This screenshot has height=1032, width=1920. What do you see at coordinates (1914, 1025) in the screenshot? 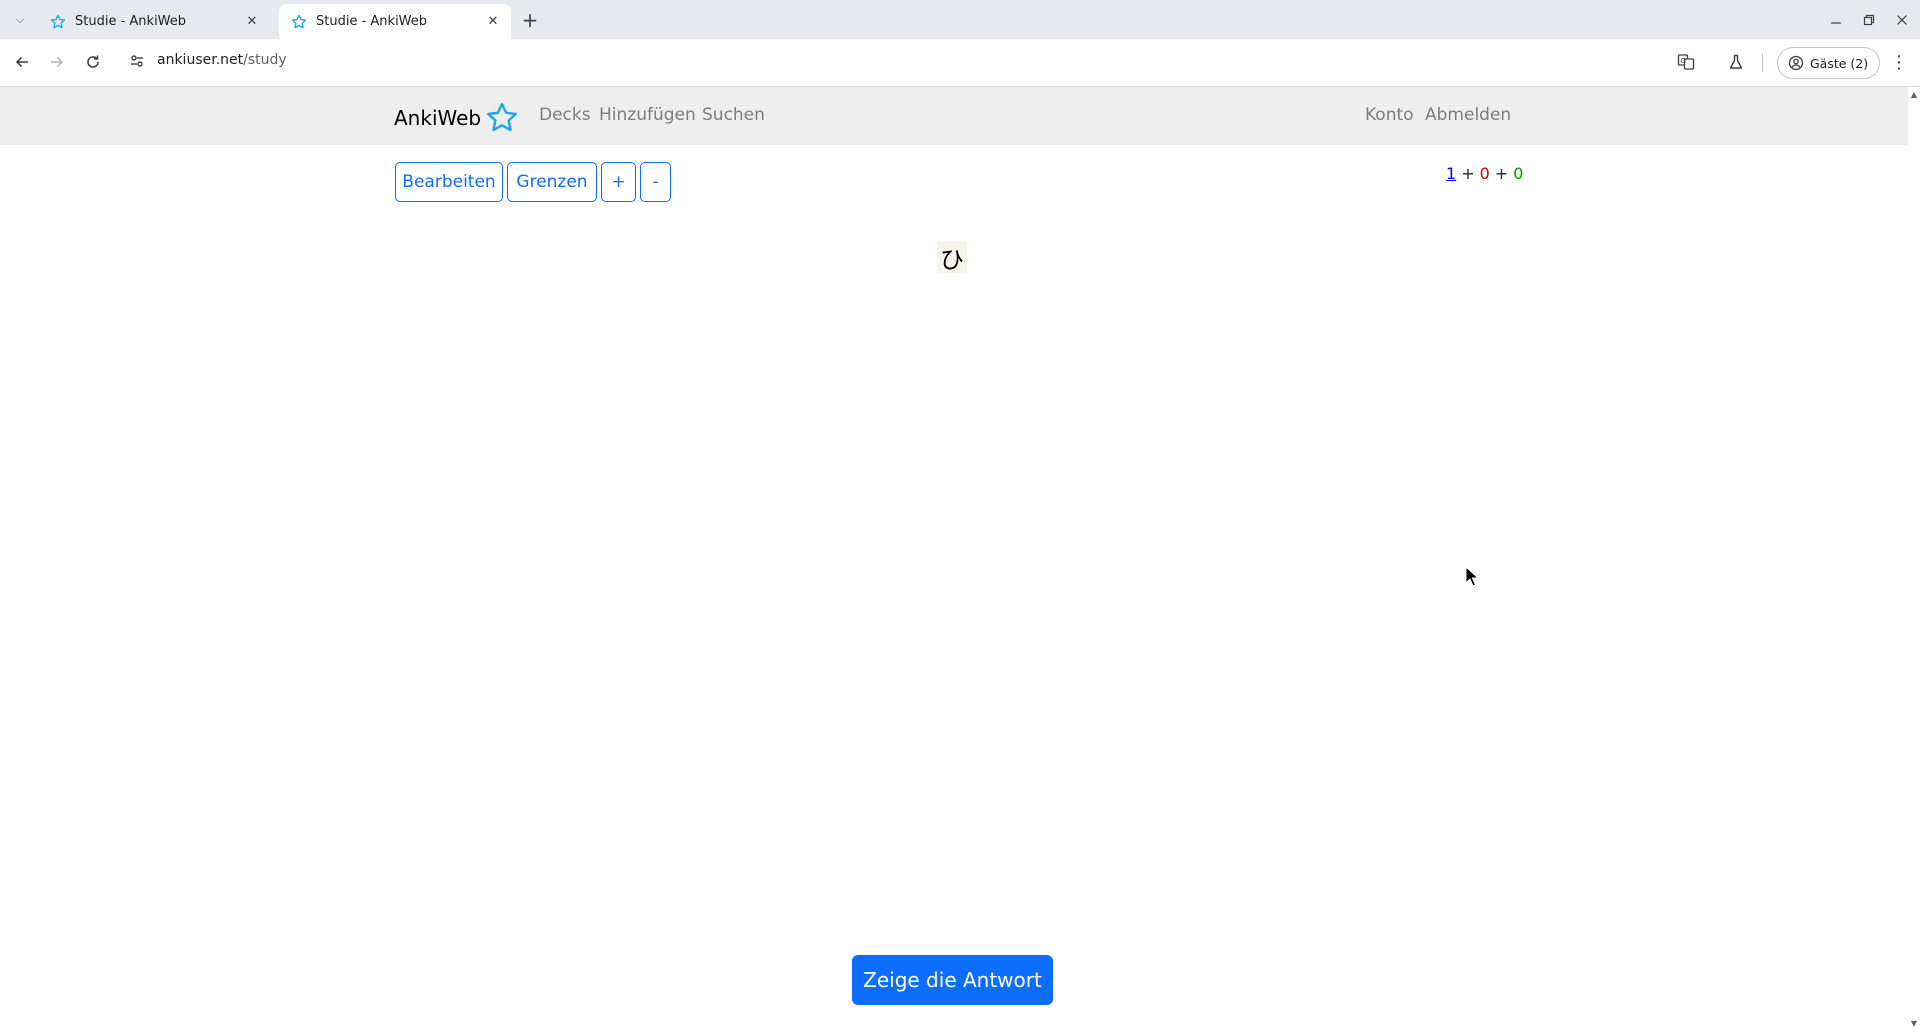
I see `scroll-down-arrow-icon: ▼` at bounding box center [1914, 1025].